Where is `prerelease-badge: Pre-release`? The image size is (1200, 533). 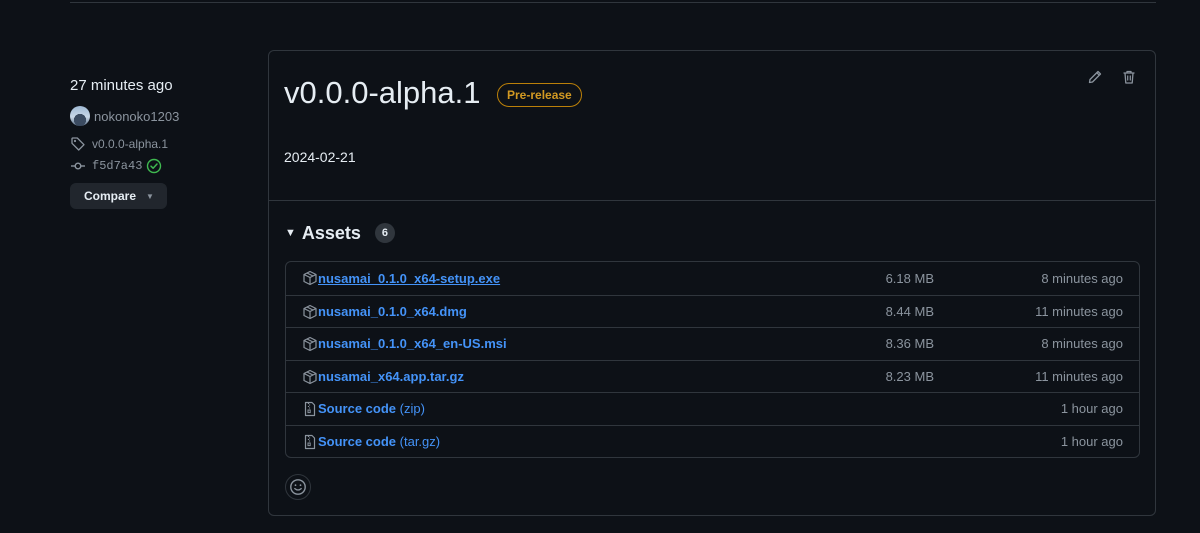 prerelease-badge: Pre-release is located at coordinates (539, 95).